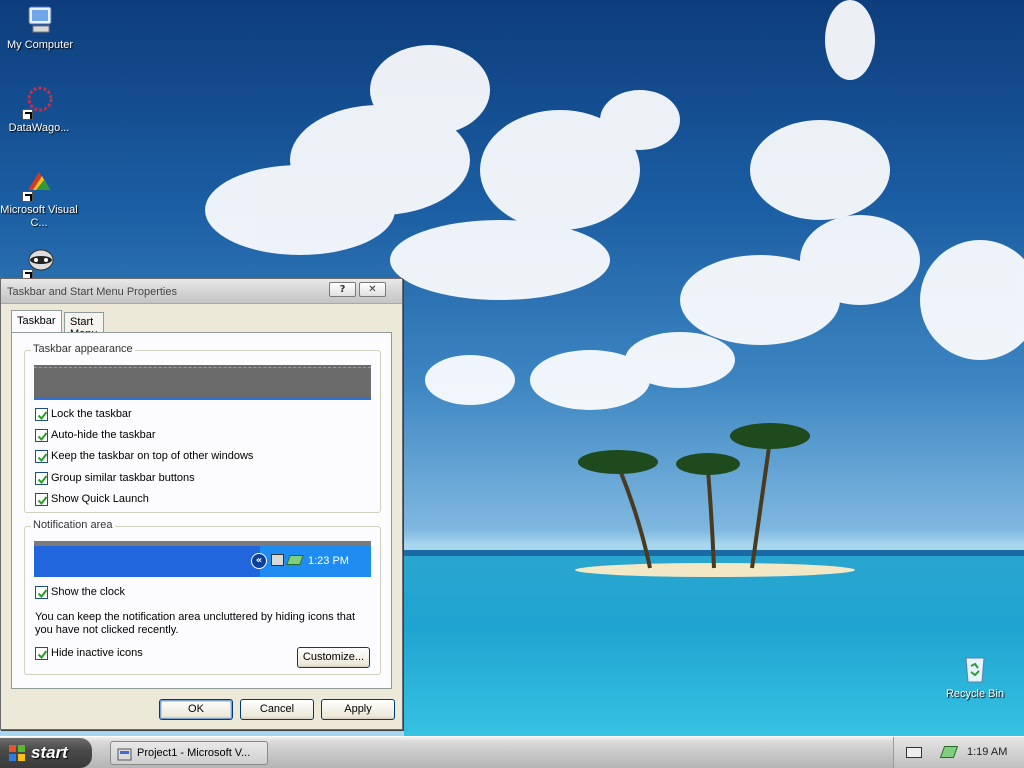  I want to click on system-tray: 1:19 AM, so click(958, 752).